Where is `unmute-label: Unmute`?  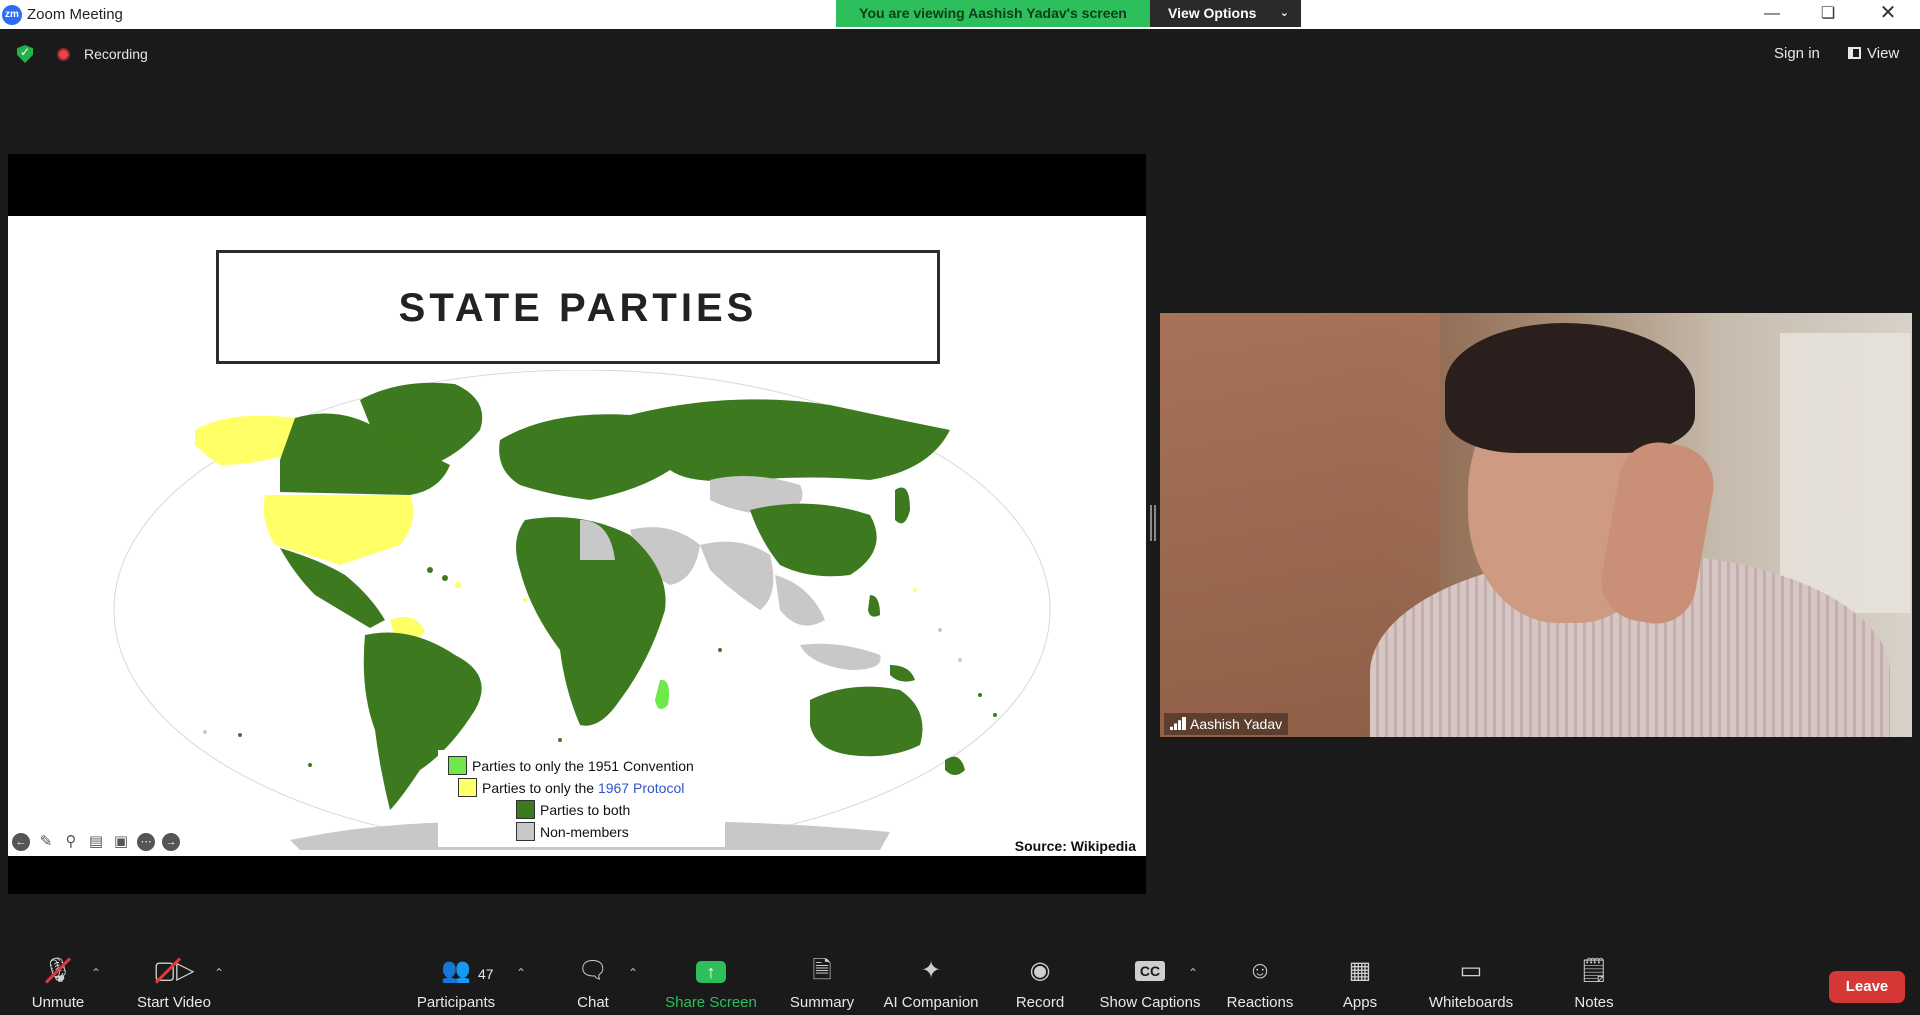 unmute-label: Unmute is located at coordinates (58, 1002).